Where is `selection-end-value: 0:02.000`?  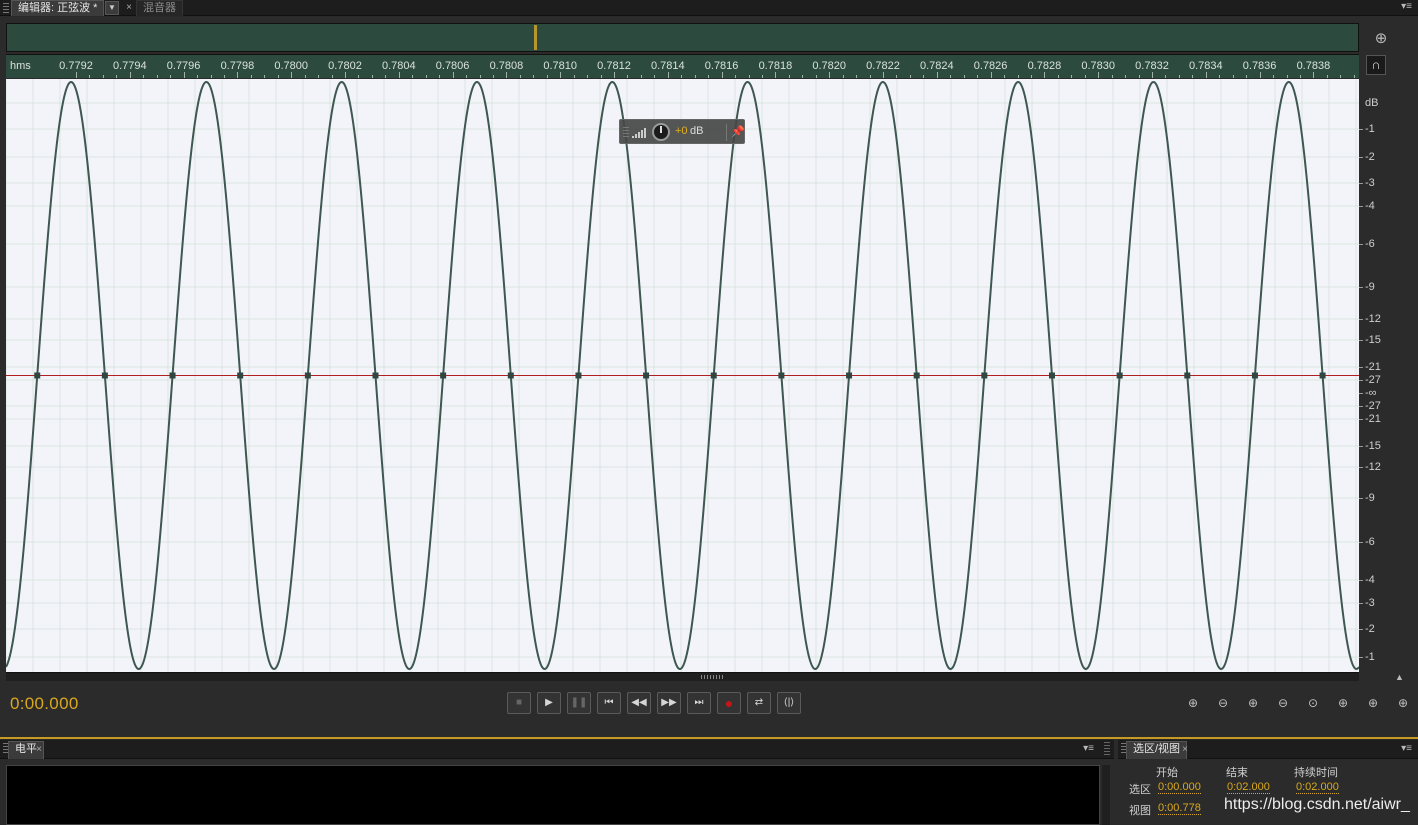 selection-end-value: 0:02.000 is located at coordinates (1248, 787).